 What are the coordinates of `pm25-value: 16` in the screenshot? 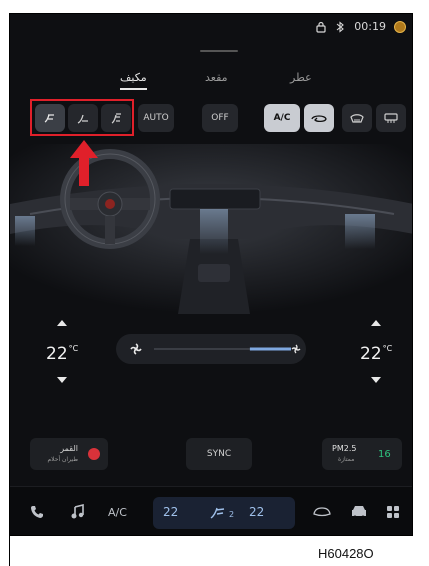 It's located at (384, 454).